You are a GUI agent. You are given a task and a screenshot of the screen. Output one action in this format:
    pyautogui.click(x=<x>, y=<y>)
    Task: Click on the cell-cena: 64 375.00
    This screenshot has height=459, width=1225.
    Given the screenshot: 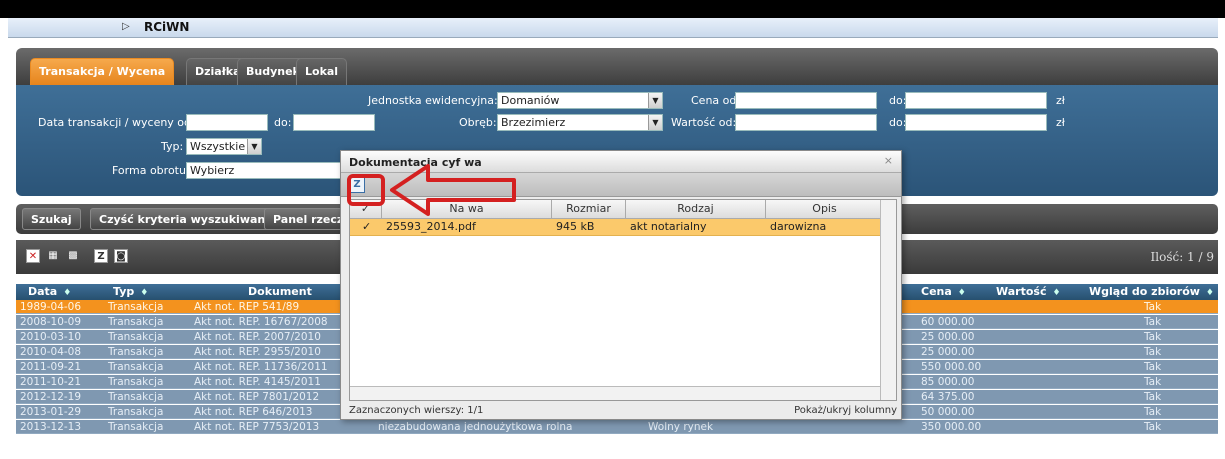 What is the action you would take?
    pyautogui.click(x=948, y=397)
    